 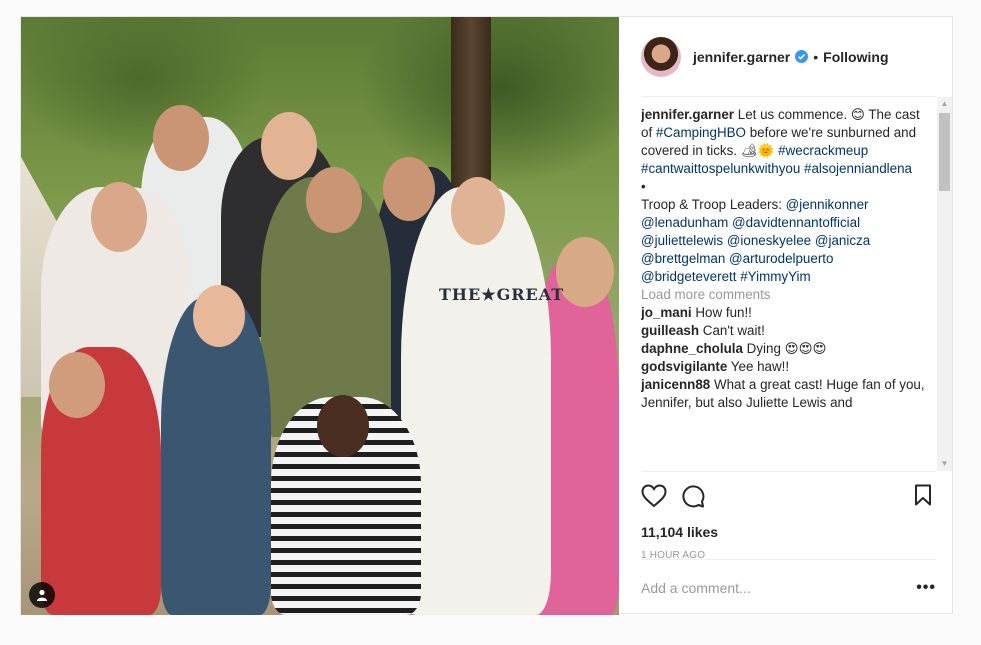 I want to click on mention-link: @arturodelpuerto, so click(x=781, y=258).